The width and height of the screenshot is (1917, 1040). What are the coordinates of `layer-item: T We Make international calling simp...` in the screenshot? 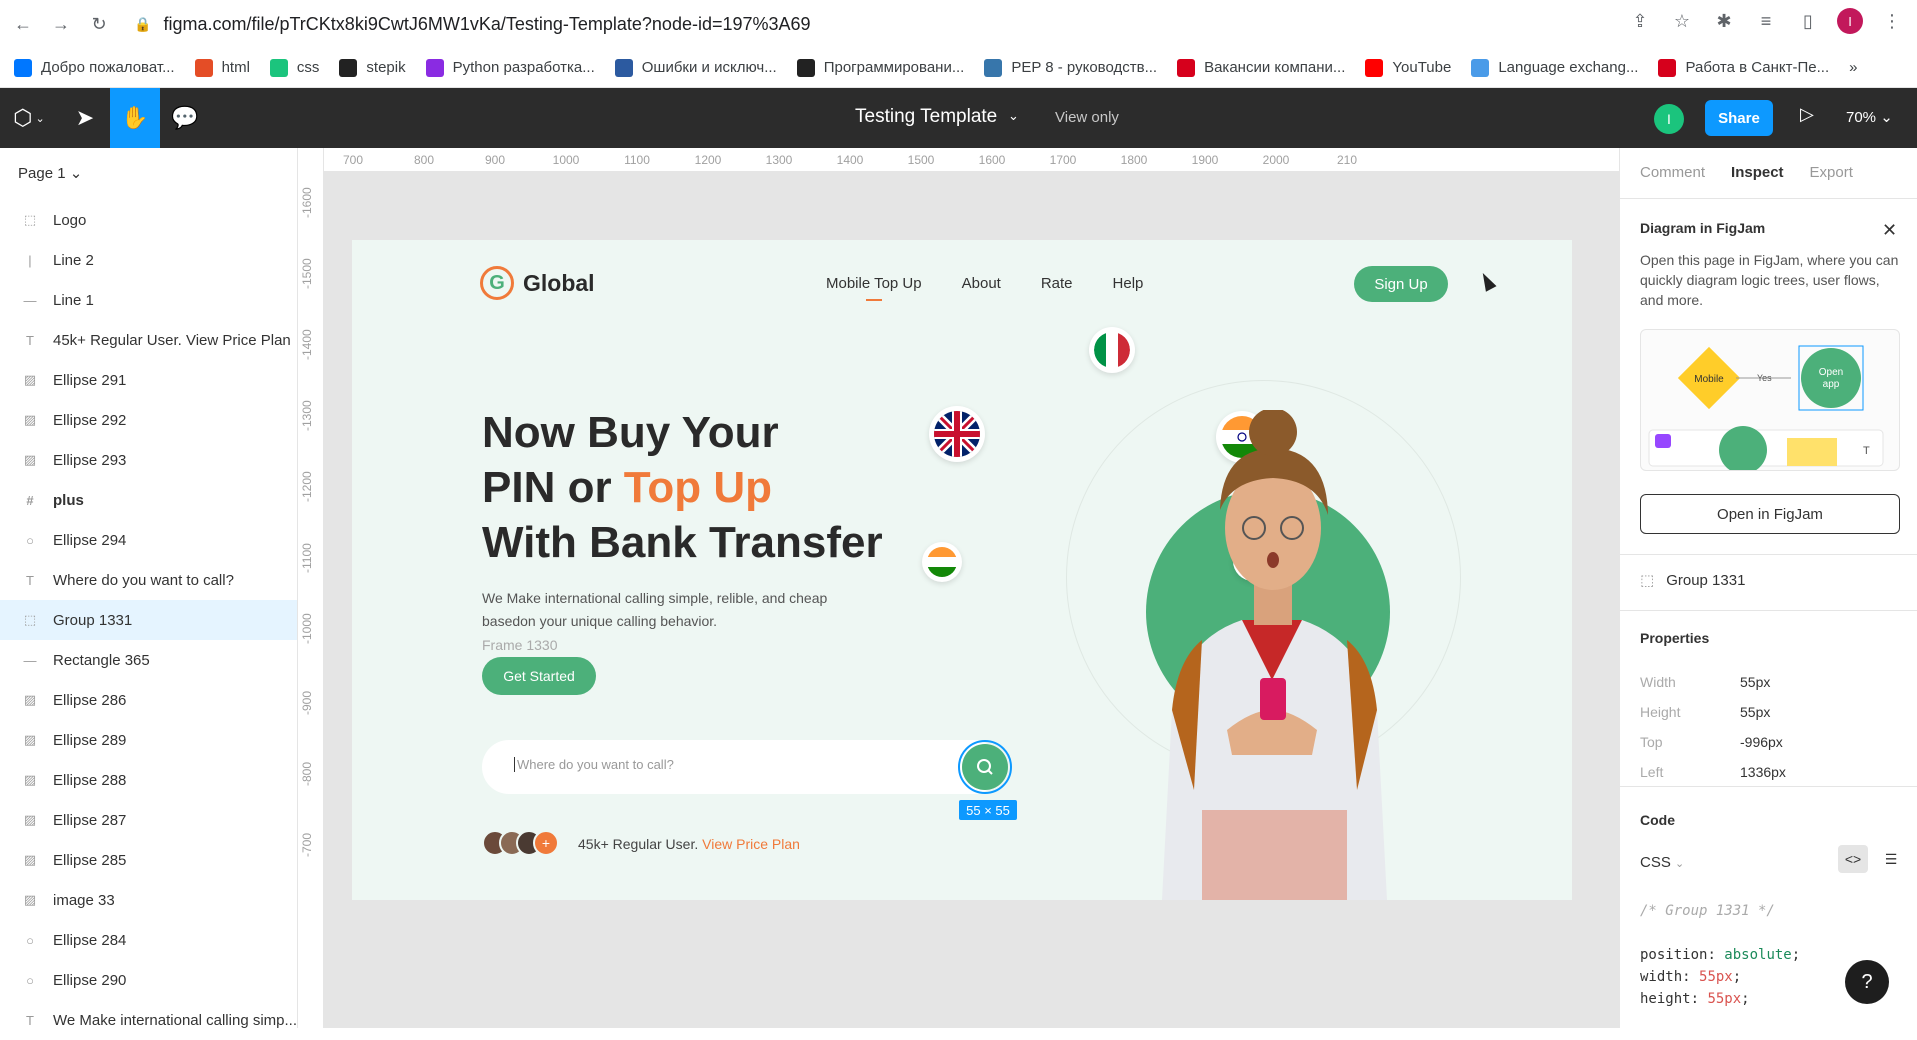 It's located at (148, 1020).